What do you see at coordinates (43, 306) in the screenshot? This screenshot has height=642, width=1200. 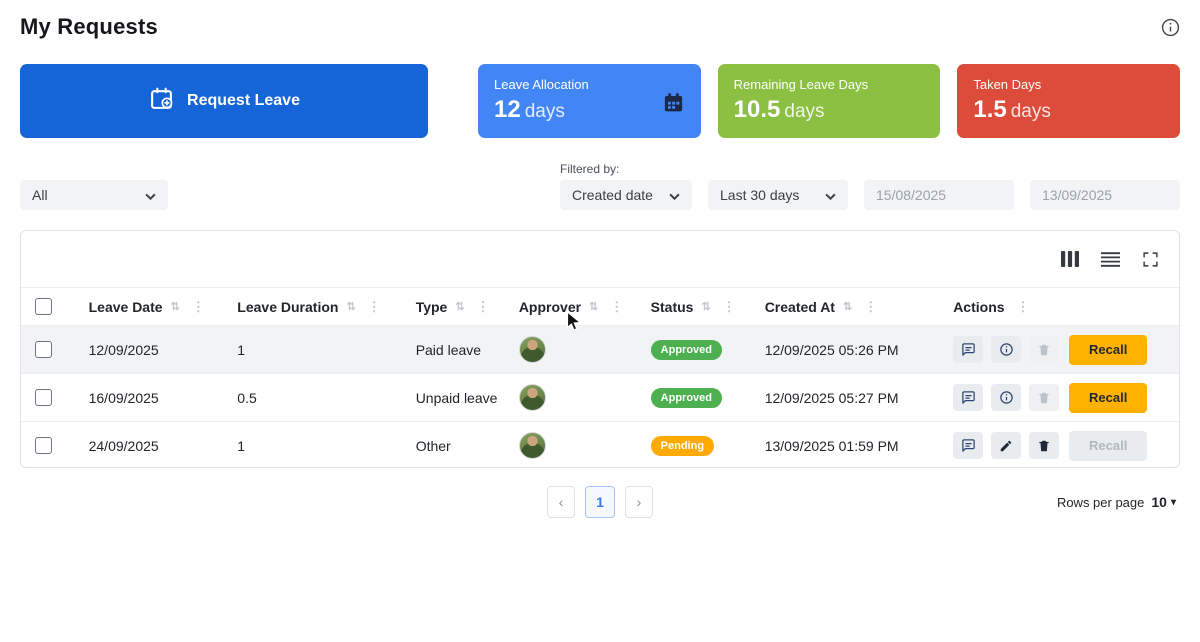 I see `select-all-checkbox` at bounding box center [43, 306].